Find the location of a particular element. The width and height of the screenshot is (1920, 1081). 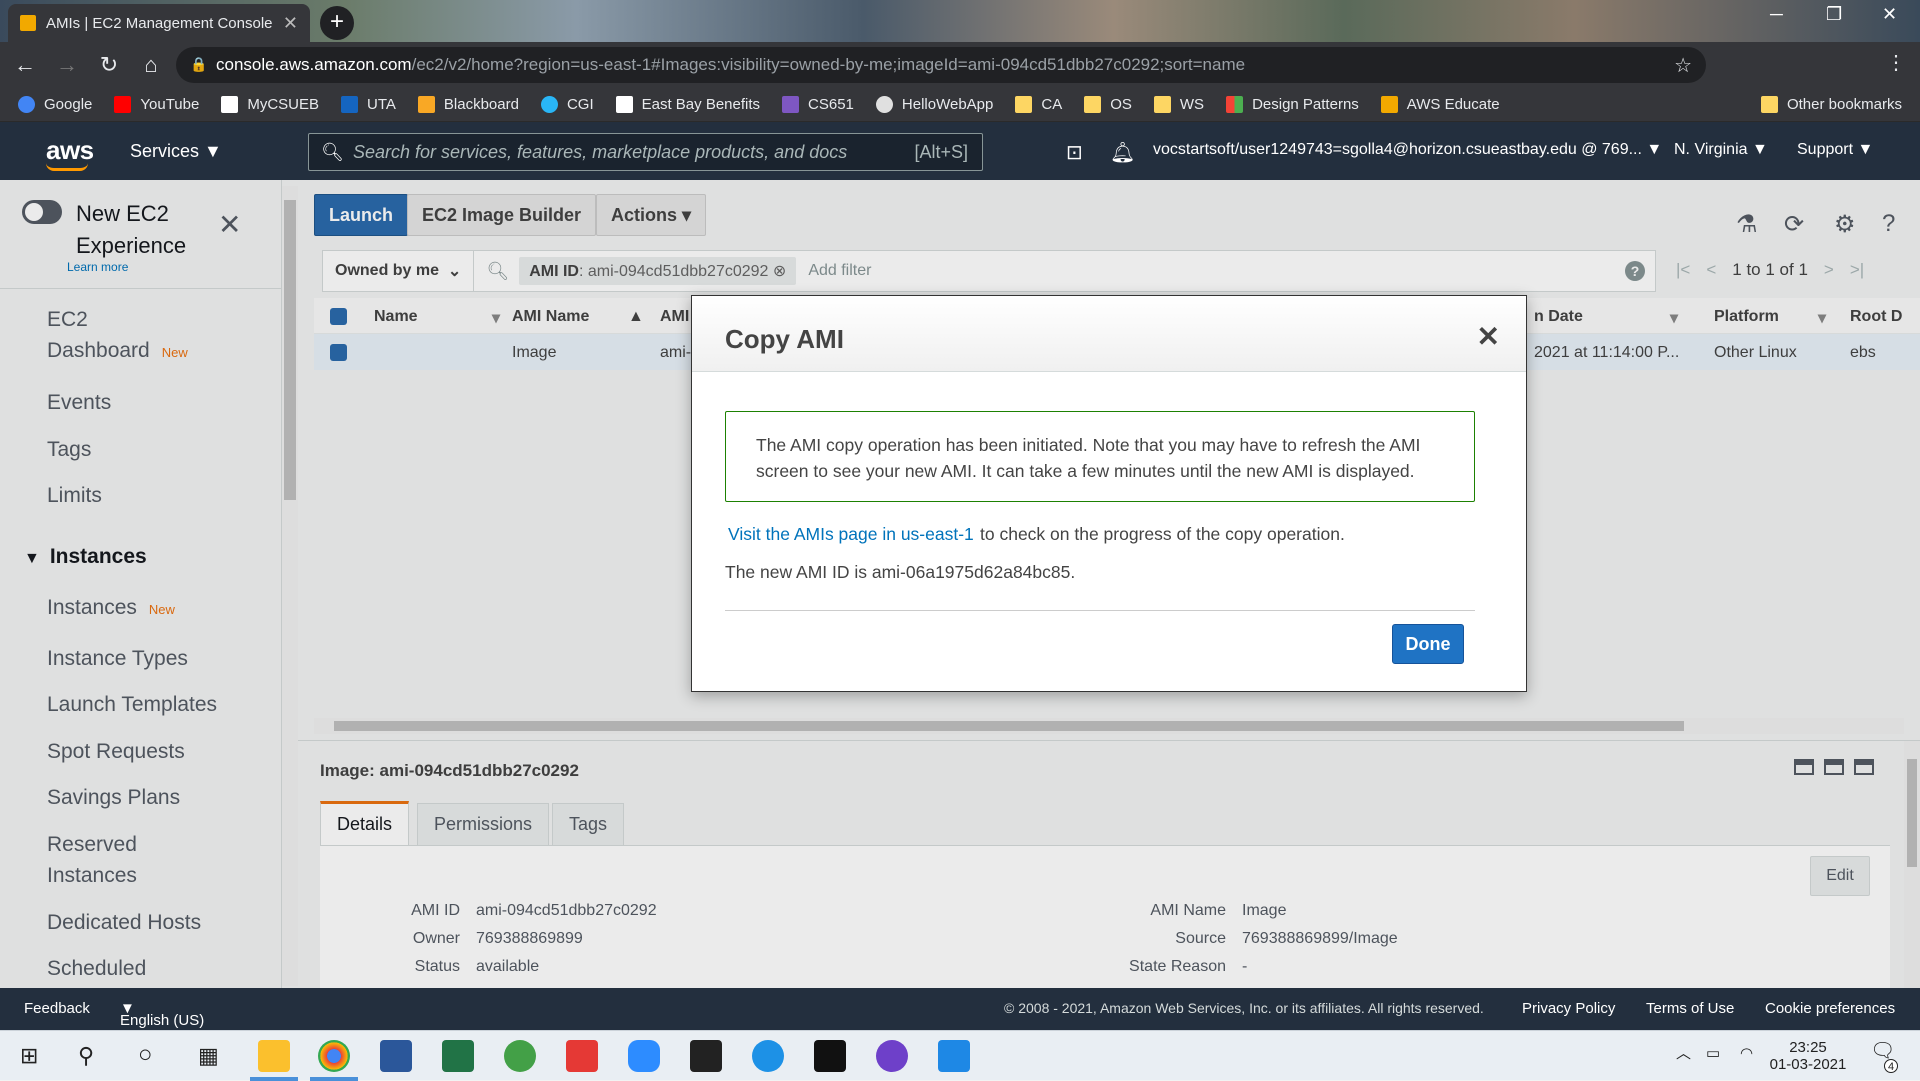

language-selector: English (US) ▼ is located at coordinates (162, 1014).